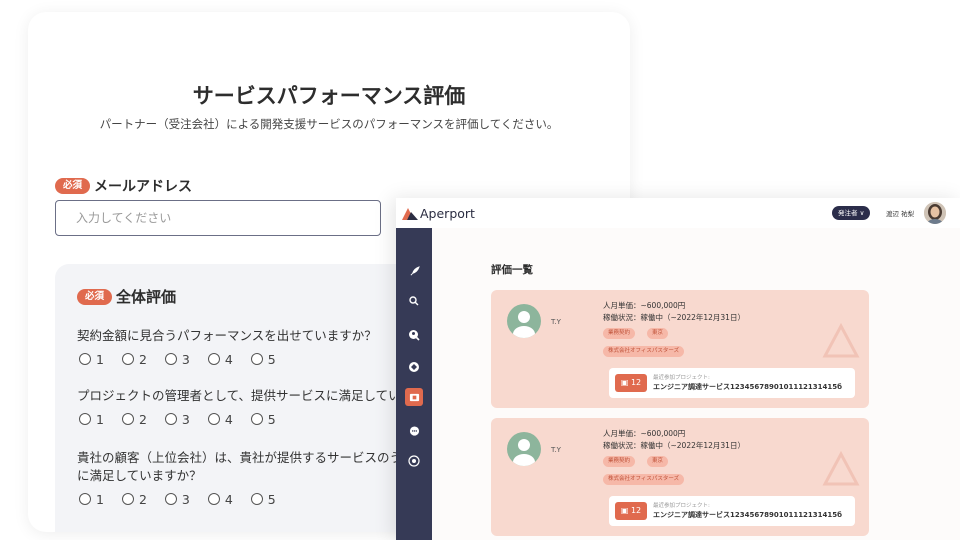  Describe the element at coordinates (227, 335) in the screenshot. I see `question-1: 契約金額に見合うパフォーマンスを出せていますか？` at that location.